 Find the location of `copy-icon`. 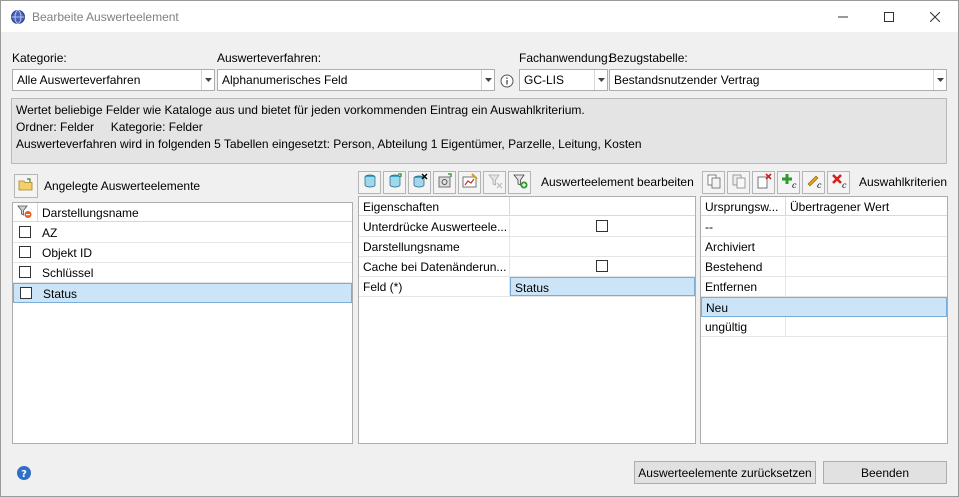

copy-icon is located at coordinates (714, 182).